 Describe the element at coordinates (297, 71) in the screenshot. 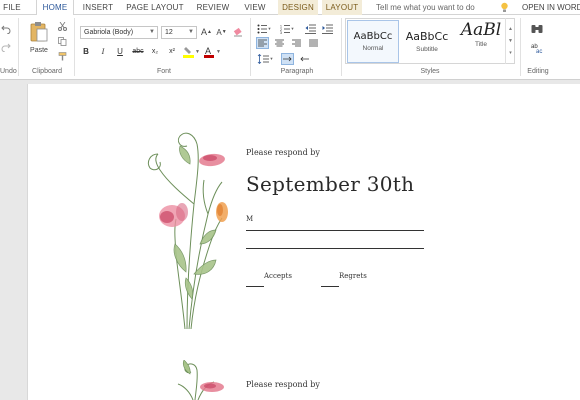

I see `paragraph-group-label: Paragraph` at that location.